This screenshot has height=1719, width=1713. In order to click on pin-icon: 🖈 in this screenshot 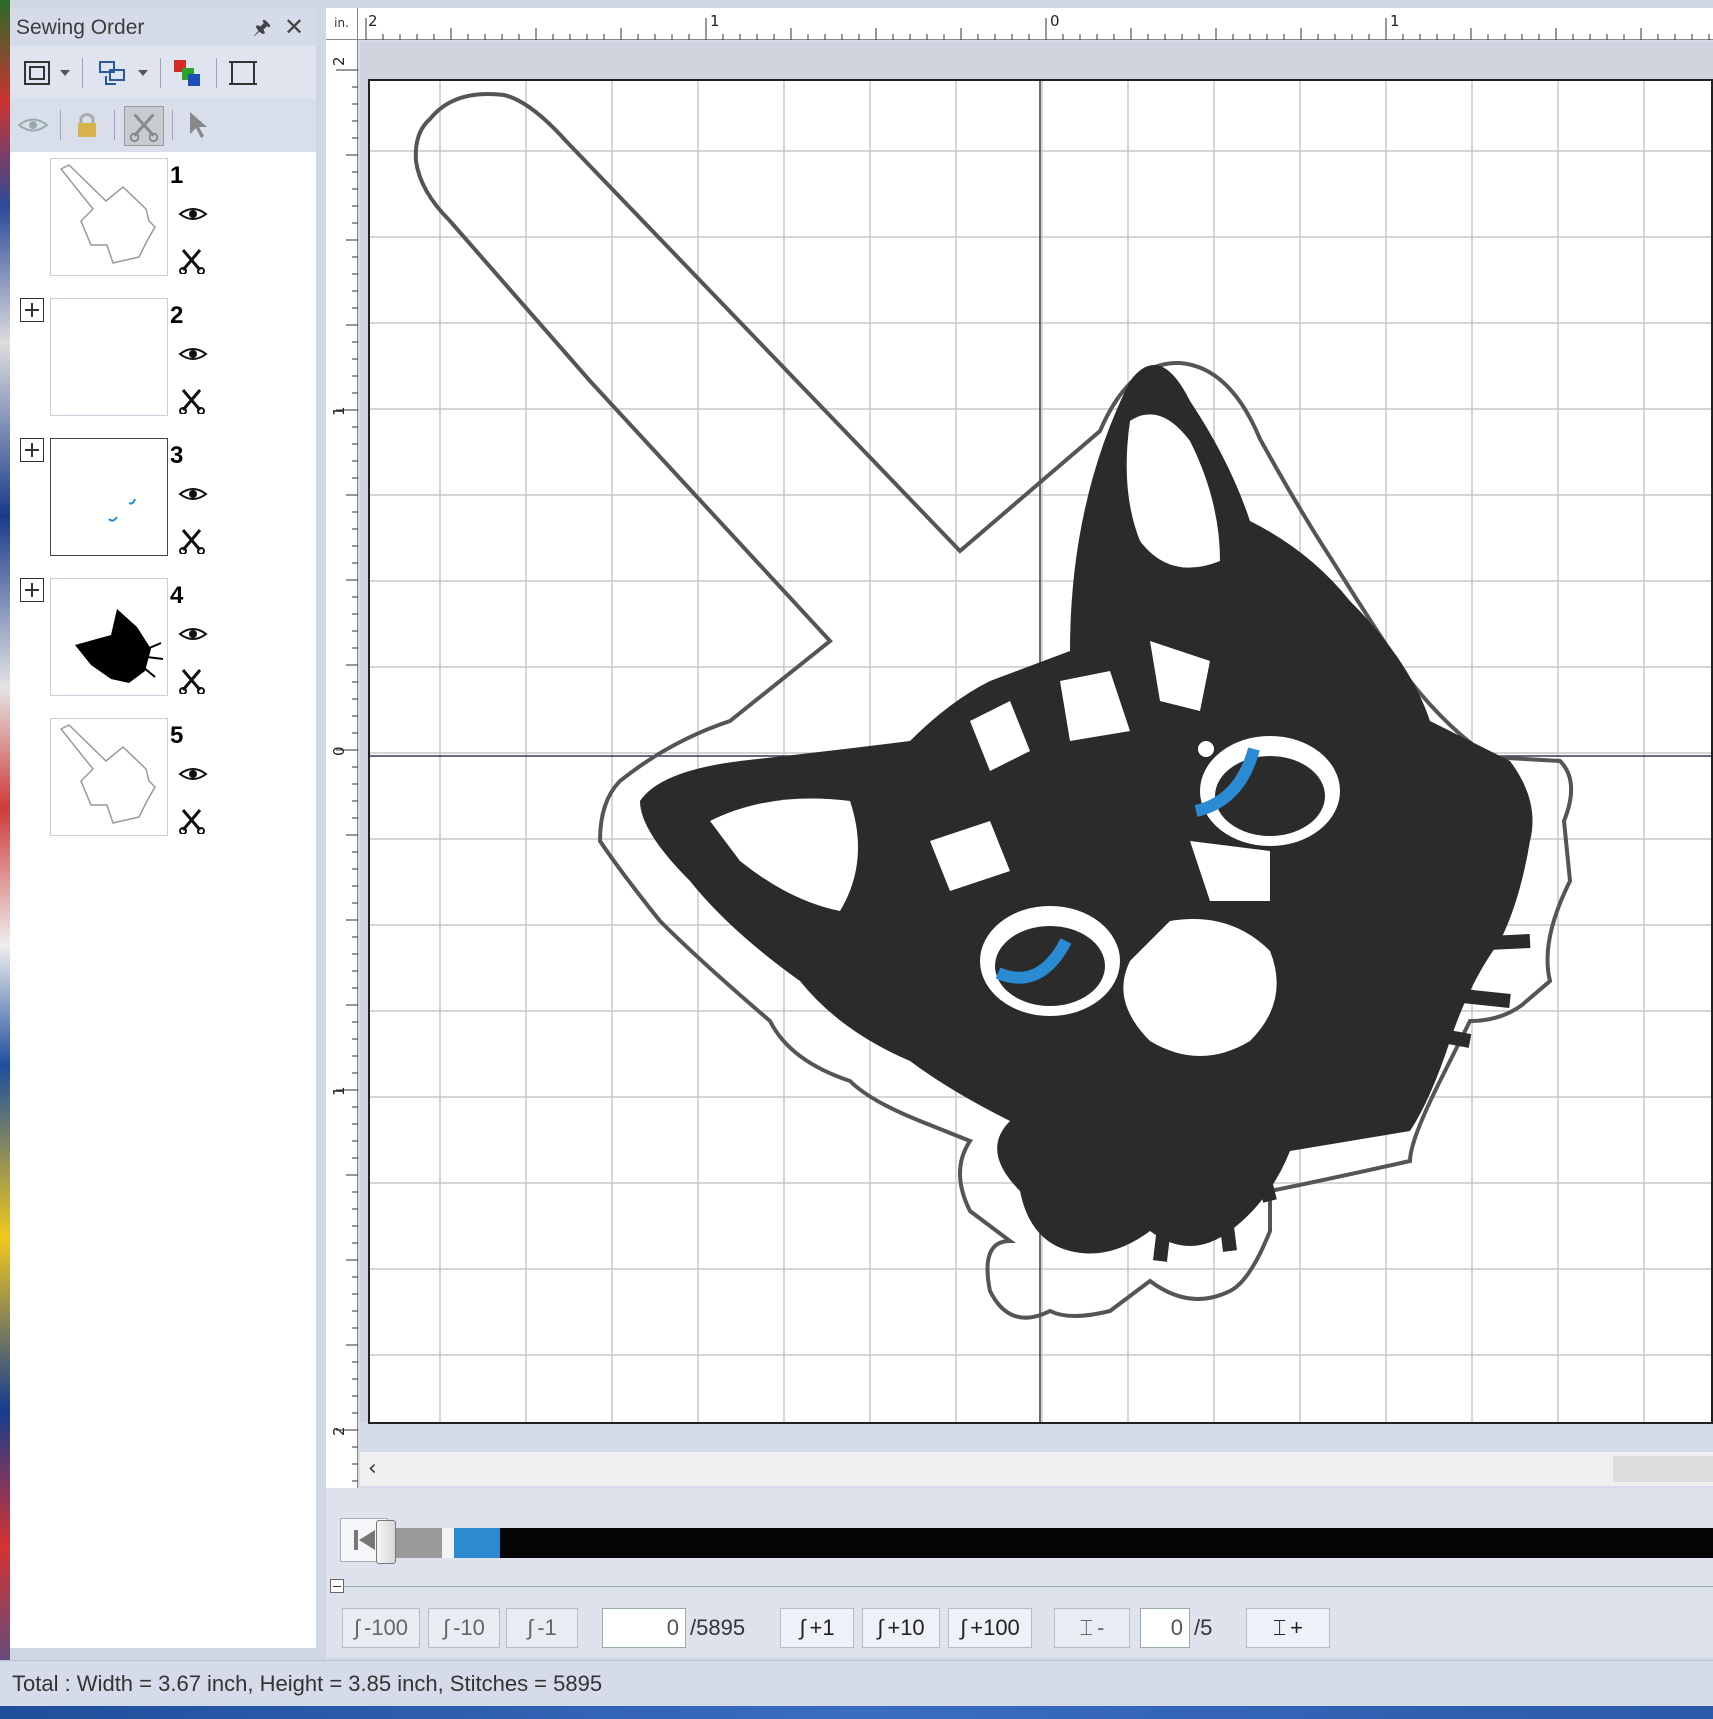, I will do `click(262, 27)`.